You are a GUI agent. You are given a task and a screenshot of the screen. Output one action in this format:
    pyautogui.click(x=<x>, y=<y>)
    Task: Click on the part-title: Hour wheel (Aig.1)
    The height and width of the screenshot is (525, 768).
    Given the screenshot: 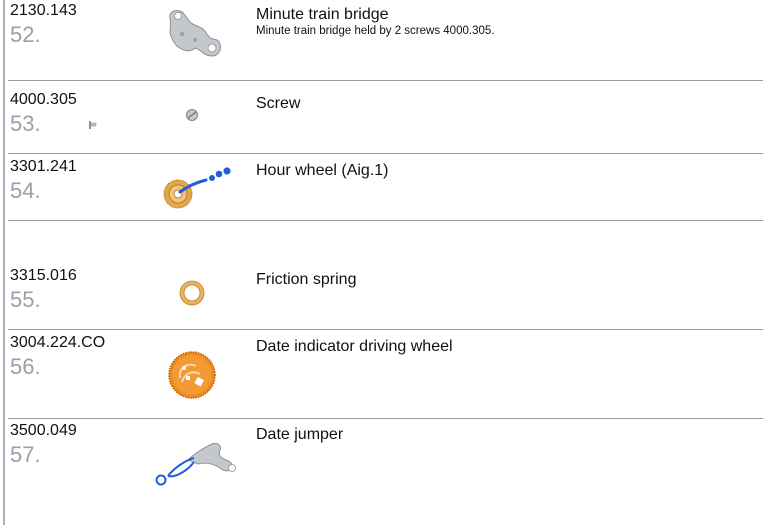 What is the action you would take?
    pyautogui.click(x=322, y=170)
    